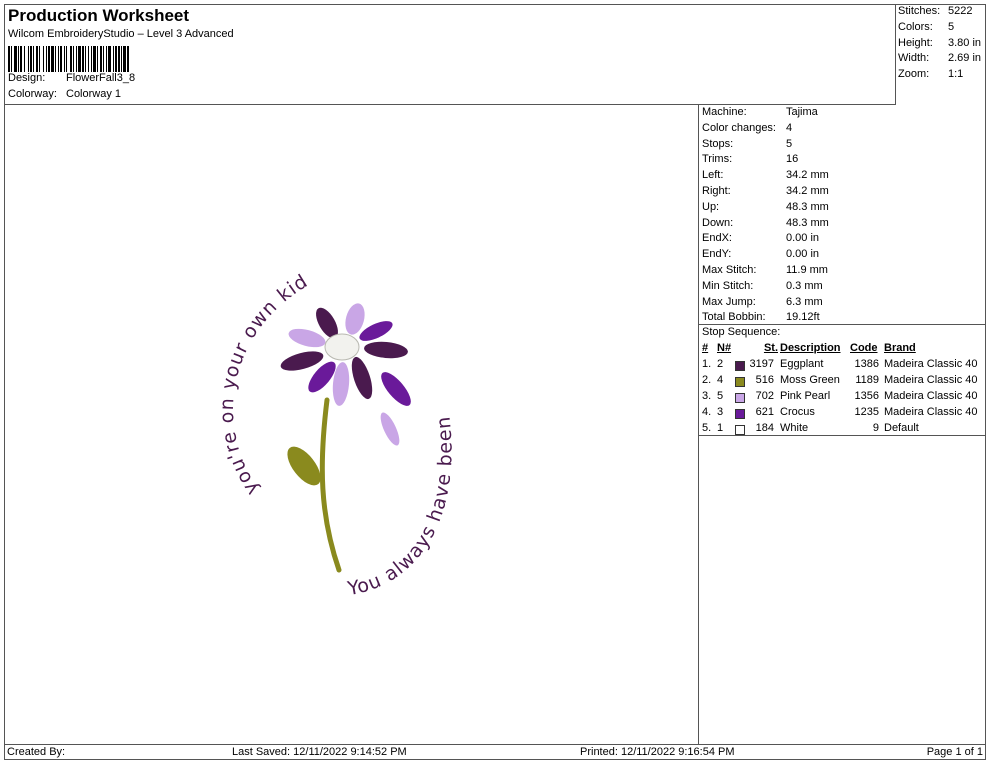  Describe the element at coordinates (32, 94) in the screenshot. I see `colorway-label: Colorway:` at that location.